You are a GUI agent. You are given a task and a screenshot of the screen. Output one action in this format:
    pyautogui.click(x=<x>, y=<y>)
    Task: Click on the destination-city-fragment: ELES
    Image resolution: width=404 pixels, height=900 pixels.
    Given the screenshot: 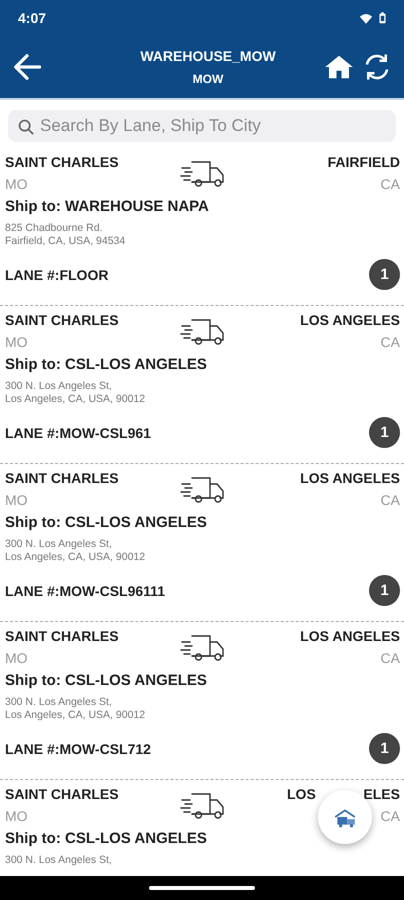 What is the action you would take?
    pyautogui.click(x=381, y=794)
    